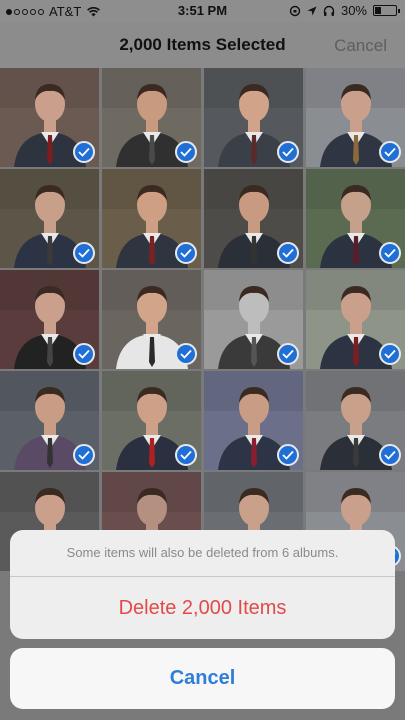 Image resolution: width=405 pixels, height=720 pixels. What do you see at coordinates (202, 11) in the screenshot?
I see `status-bar: AT&T 3:51 PM 30%` at bounding box center [202, 11].